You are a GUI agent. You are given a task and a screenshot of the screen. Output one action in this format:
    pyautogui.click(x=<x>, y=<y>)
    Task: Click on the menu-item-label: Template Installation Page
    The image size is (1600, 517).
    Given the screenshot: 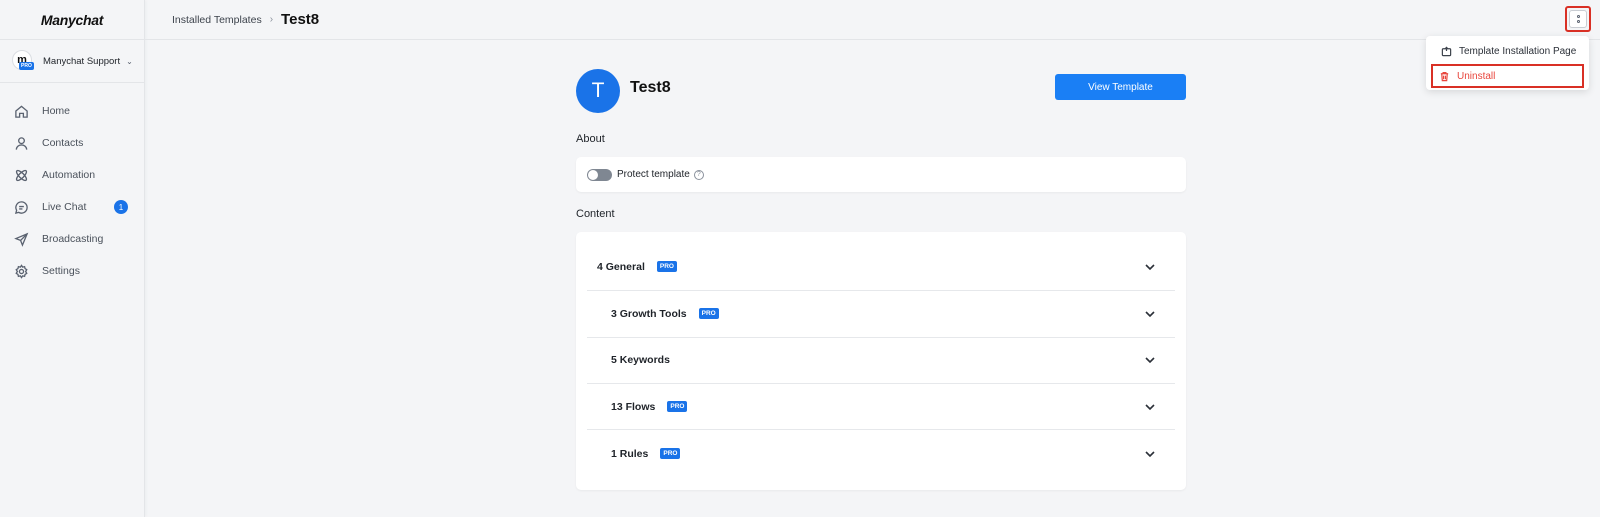 What is the action you would take?
    pyautogui.click(x=1518, y=51)
    